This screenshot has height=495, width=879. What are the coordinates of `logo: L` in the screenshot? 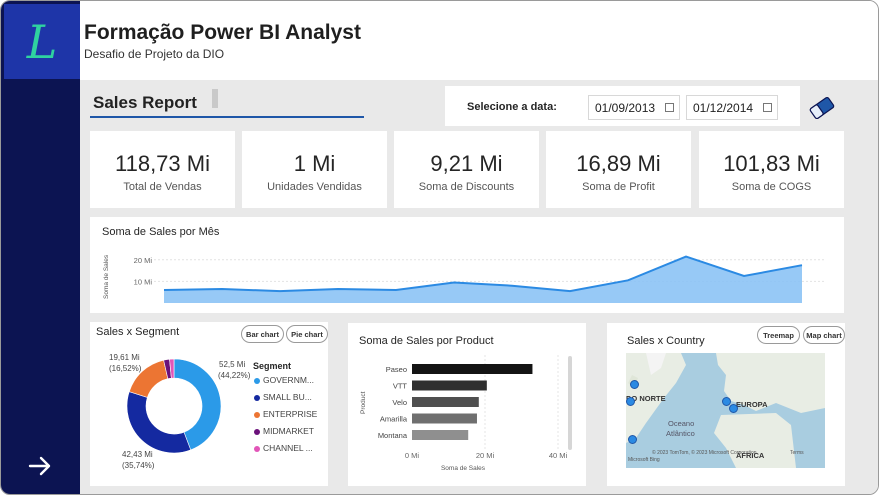 It's located at (42, 41).